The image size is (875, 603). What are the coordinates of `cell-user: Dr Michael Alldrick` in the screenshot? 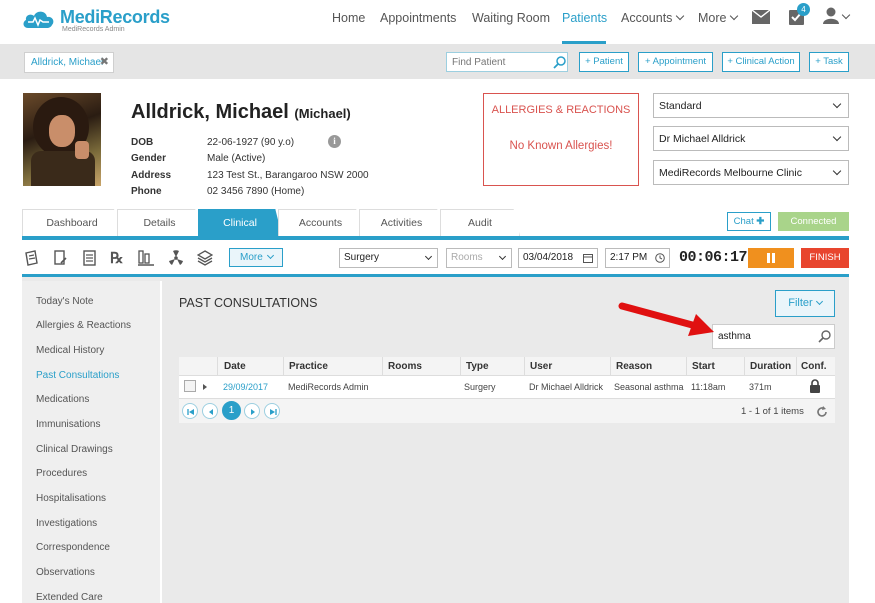 It's located at (566, 387).